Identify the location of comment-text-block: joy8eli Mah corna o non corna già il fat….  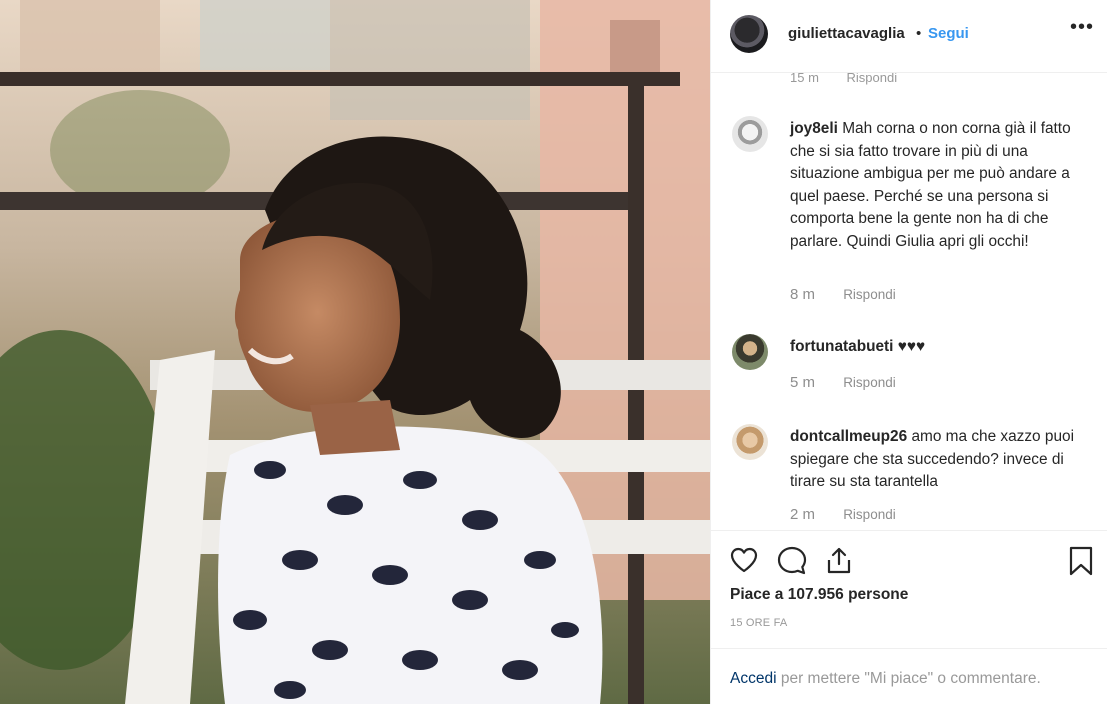
(935, 185).